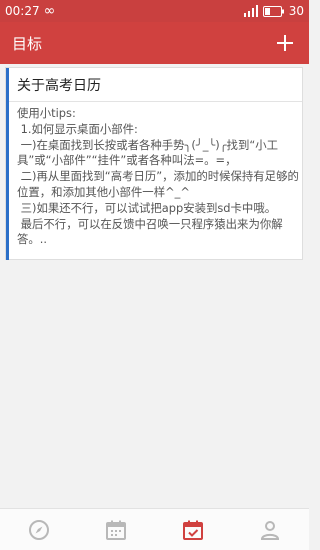 This screenshot has width=320, height=550. I want to click on app-bar: 目标, so click(154, 43).